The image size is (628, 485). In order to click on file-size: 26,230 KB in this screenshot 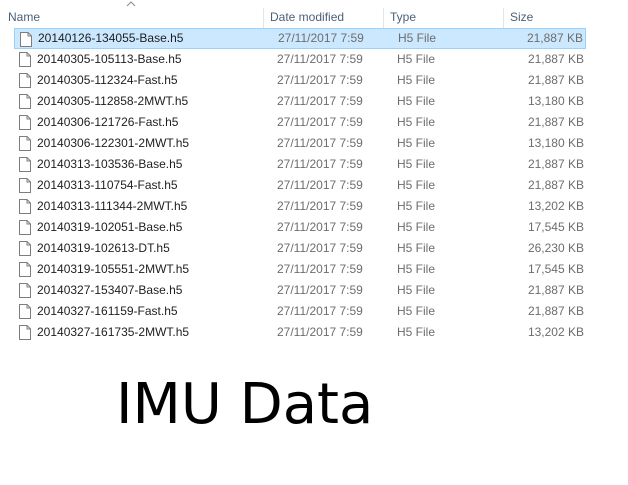, I will do `click(555, 248)`.